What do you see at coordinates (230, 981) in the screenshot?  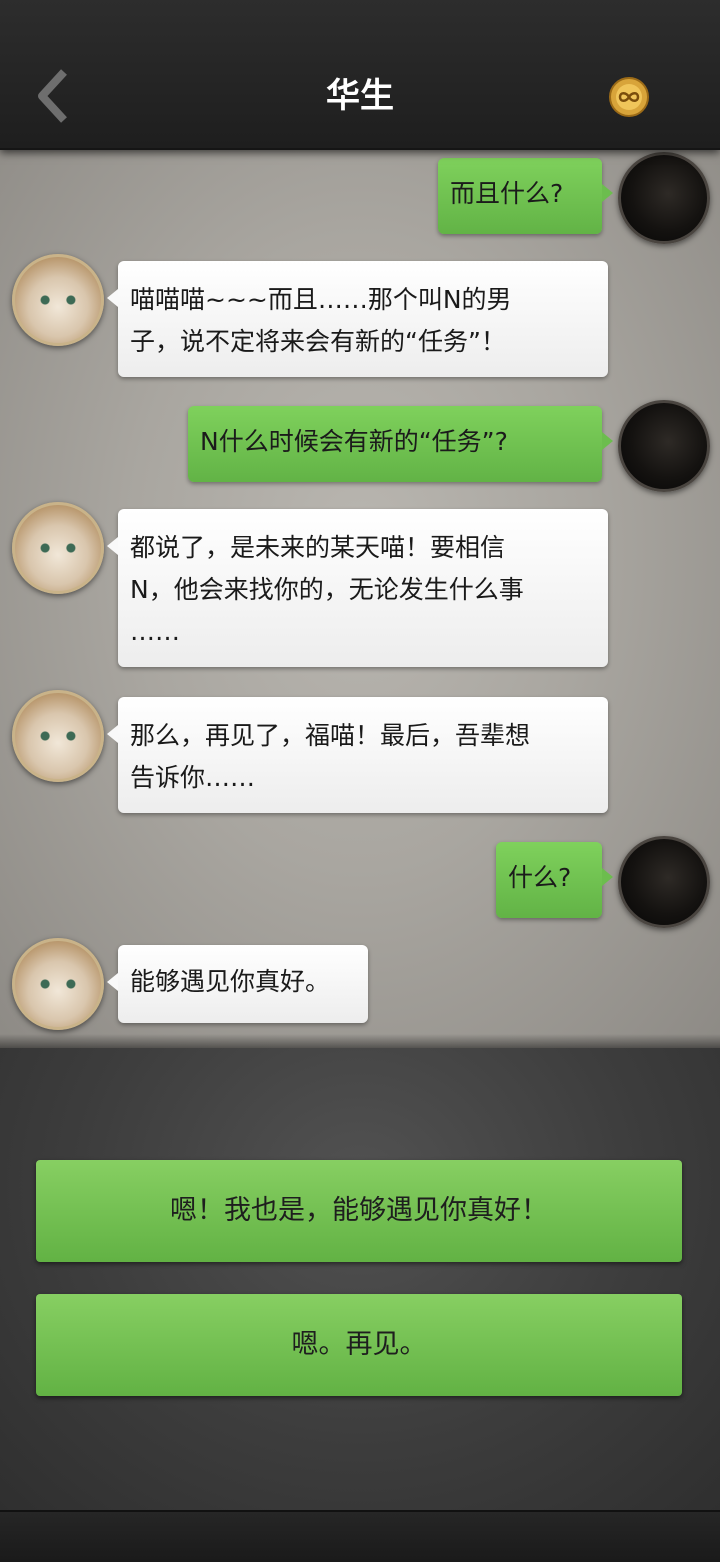 I see `message-line: 能够遇见你真好。` at bounding box center [230, 981].